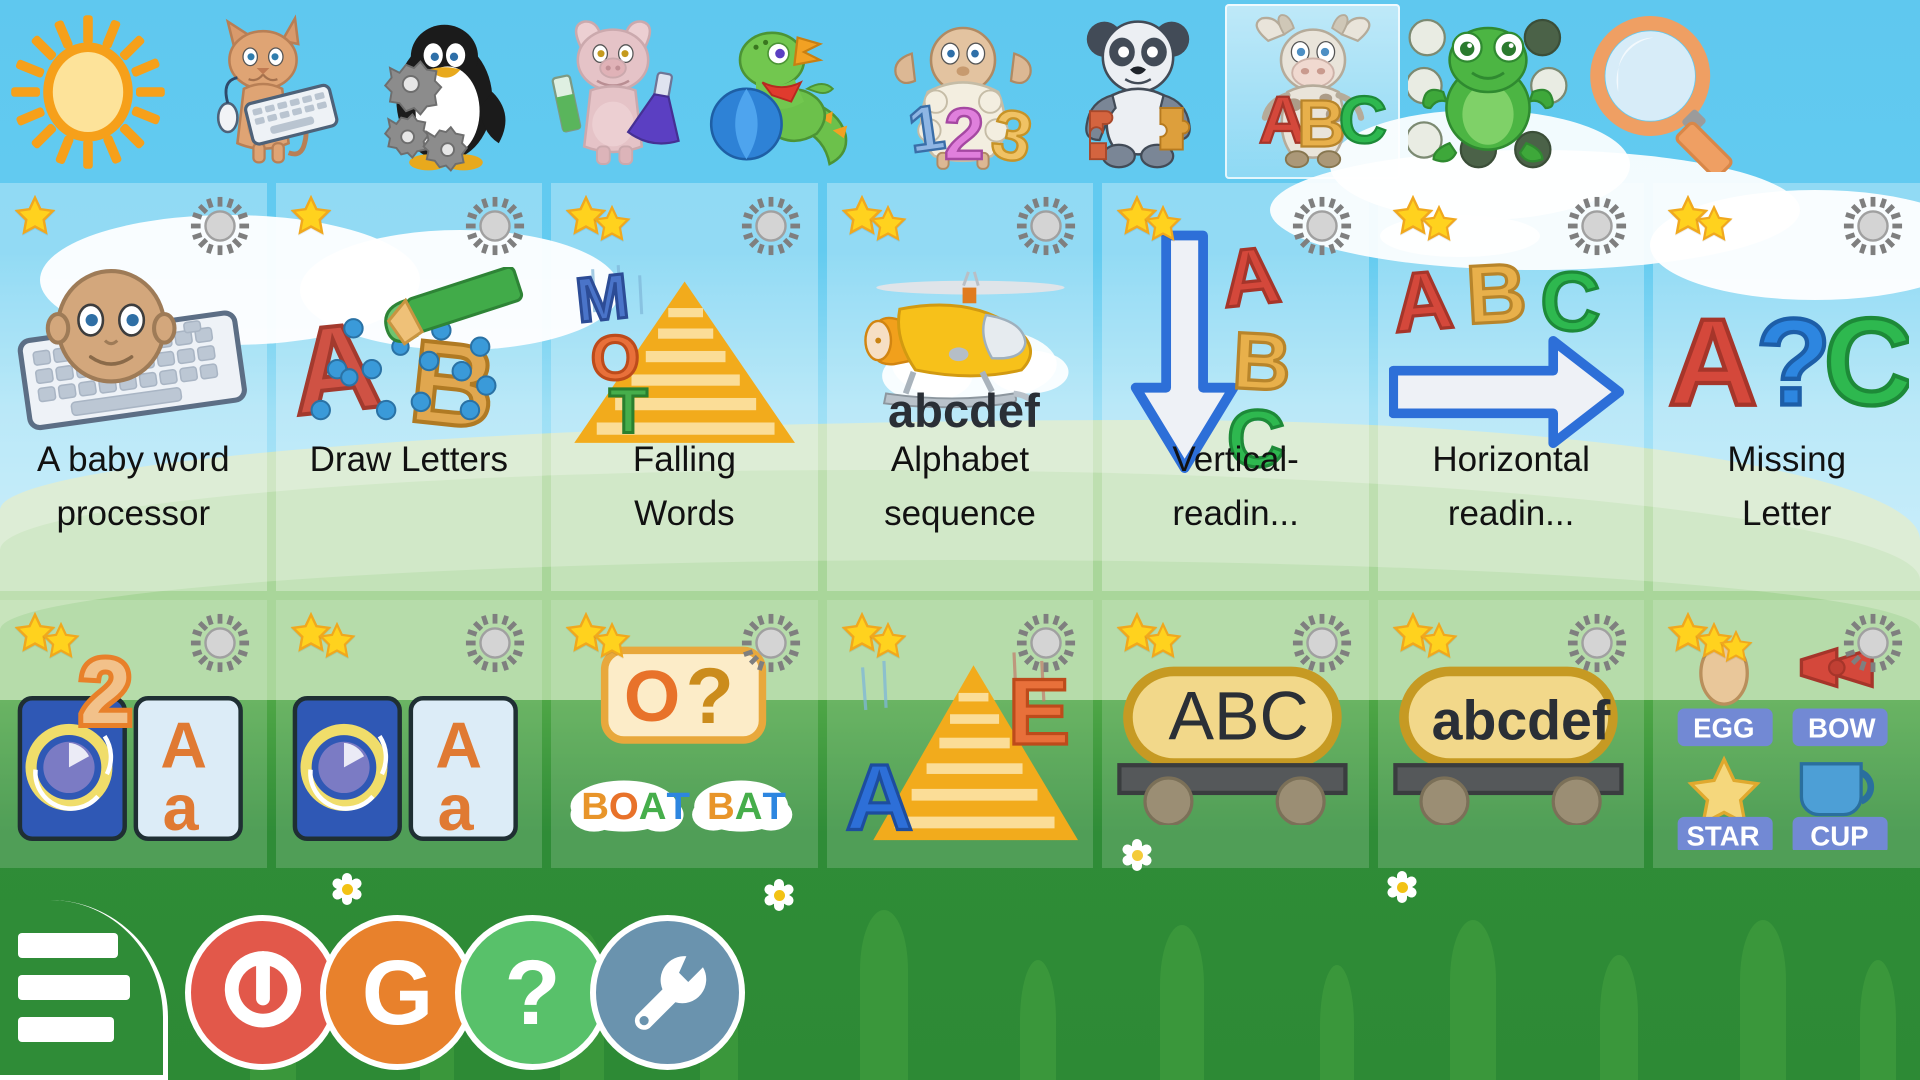 The image size is (1920, 1080). Describe the element at coordinates (684, 487) in the screenshot. I see `activity-title: Falling Words` at that location.